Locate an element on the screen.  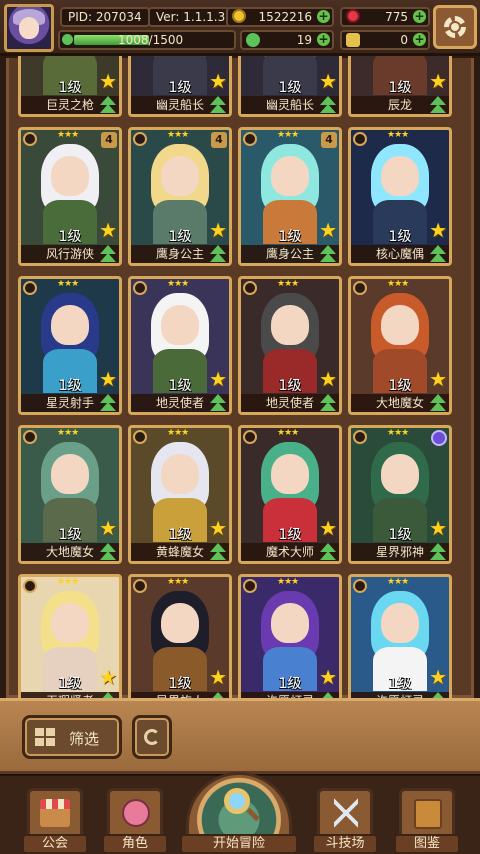
character-card: ★★★ 1级 ★ 星界邪神 is located at coordinates (400, 494).